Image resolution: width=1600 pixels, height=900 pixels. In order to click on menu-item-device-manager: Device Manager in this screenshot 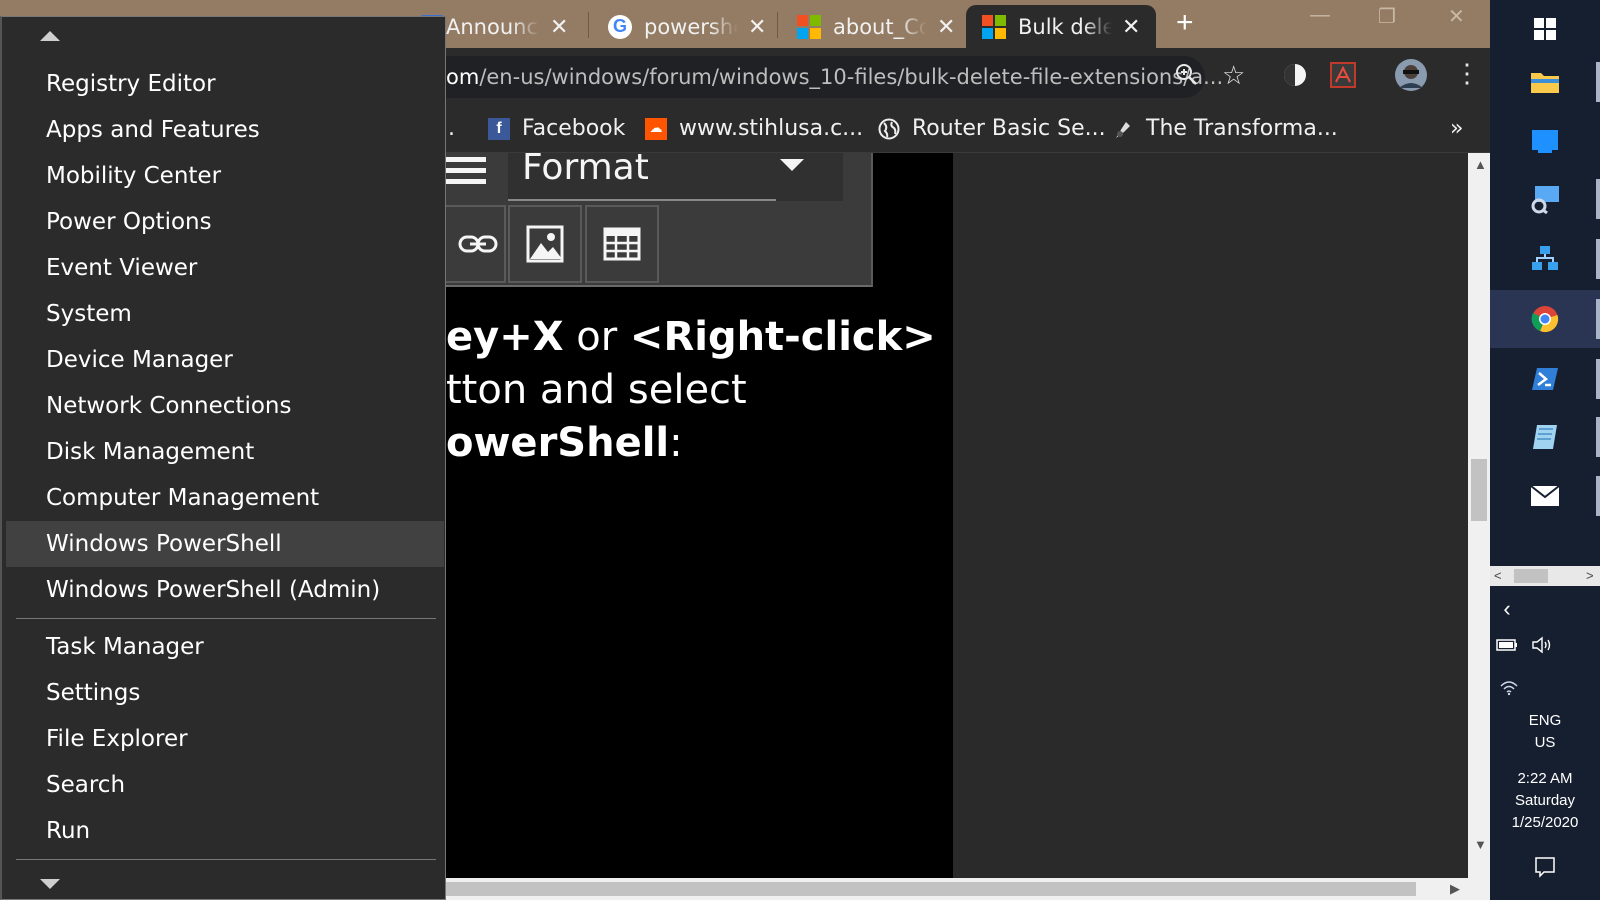, I will do `click(225, 360)`.